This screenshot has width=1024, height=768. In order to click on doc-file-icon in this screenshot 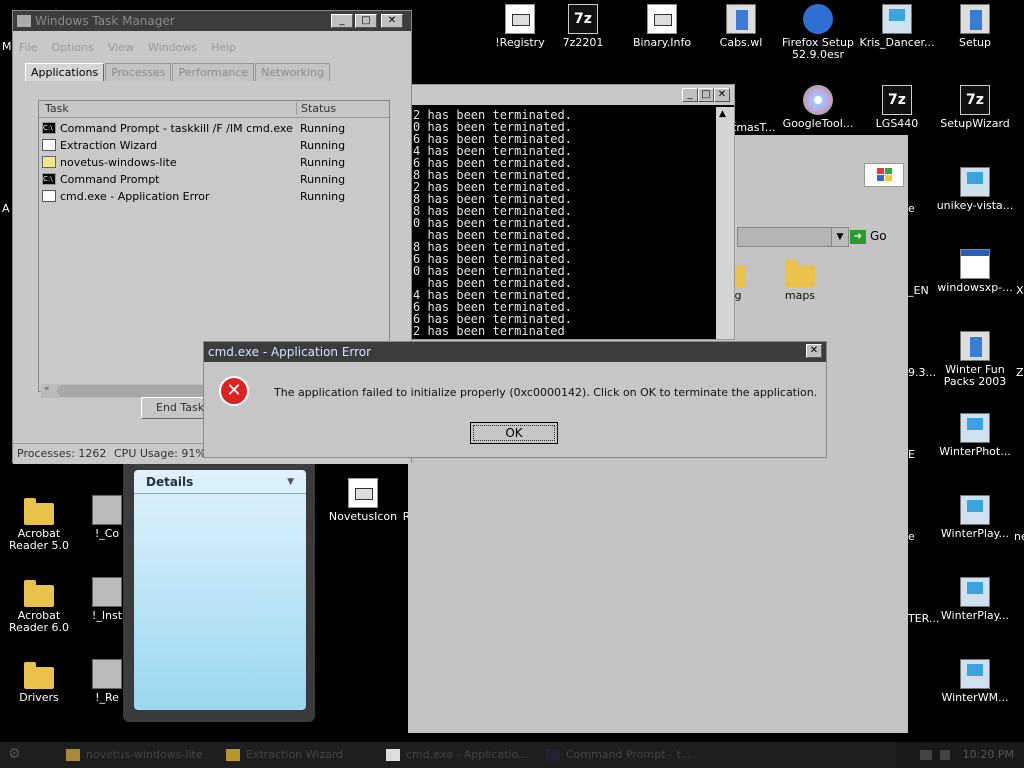, I will do `click(662, 19)`.